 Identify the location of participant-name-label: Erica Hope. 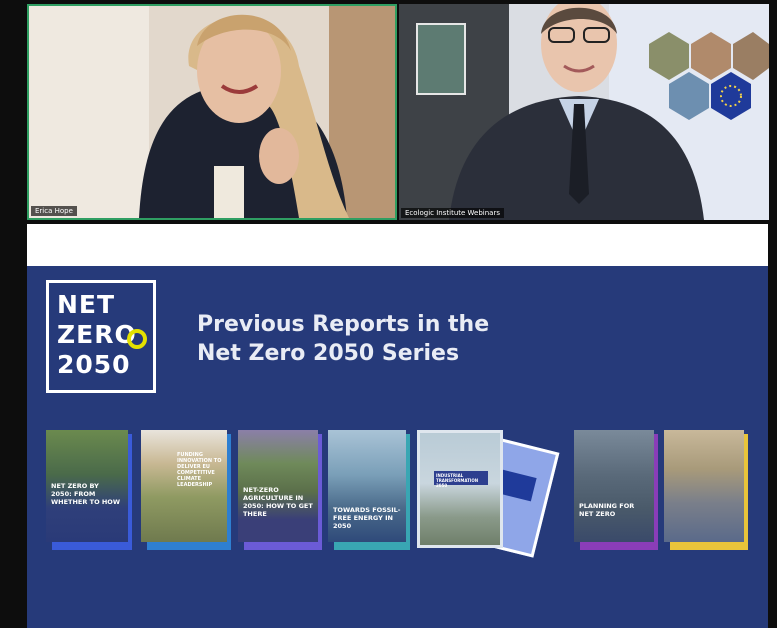
(54, 211).